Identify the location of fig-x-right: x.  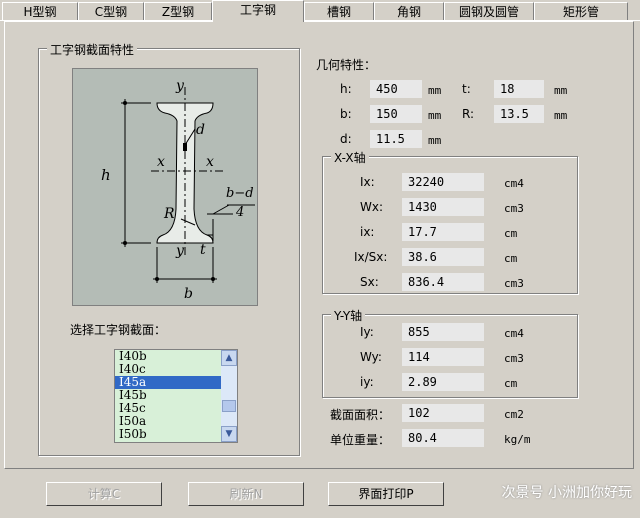
(210, 162).